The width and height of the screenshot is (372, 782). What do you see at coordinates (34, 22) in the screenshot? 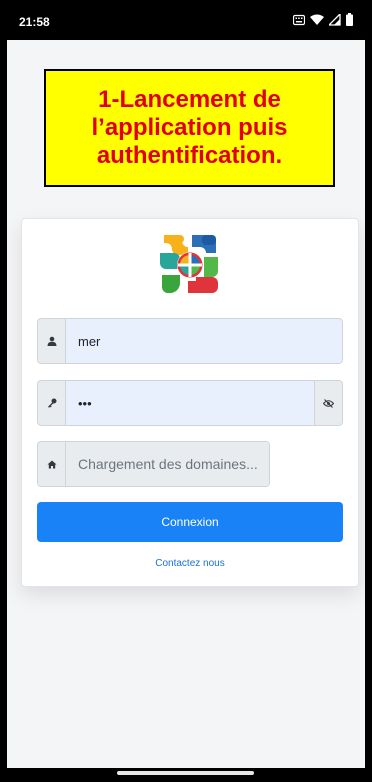
I see `status-time: 21:58` at bounding box center [34, 22].